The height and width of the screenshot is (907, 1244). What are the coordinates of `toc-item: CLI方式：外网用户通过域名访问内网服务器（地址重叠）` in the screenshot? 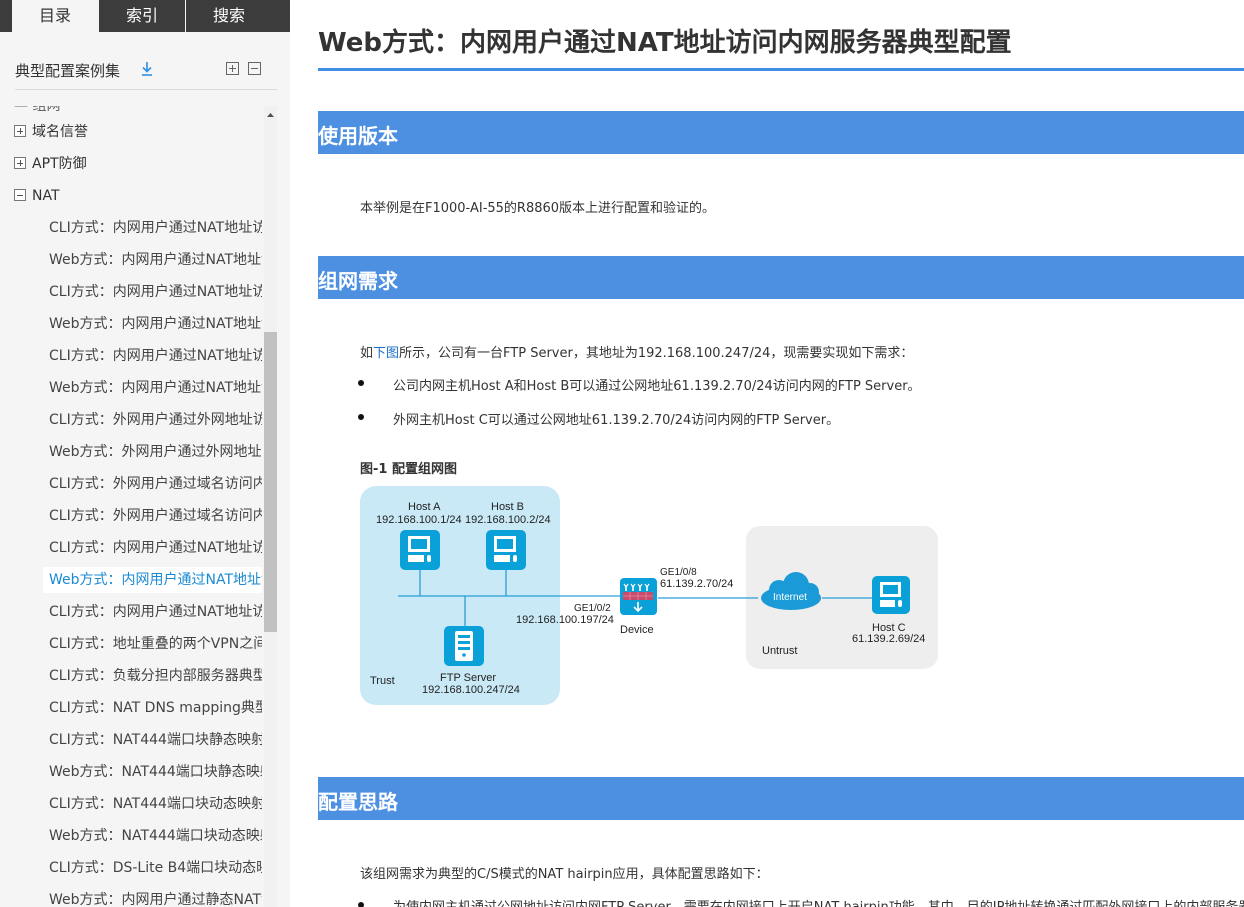 It's located at (155, 516).